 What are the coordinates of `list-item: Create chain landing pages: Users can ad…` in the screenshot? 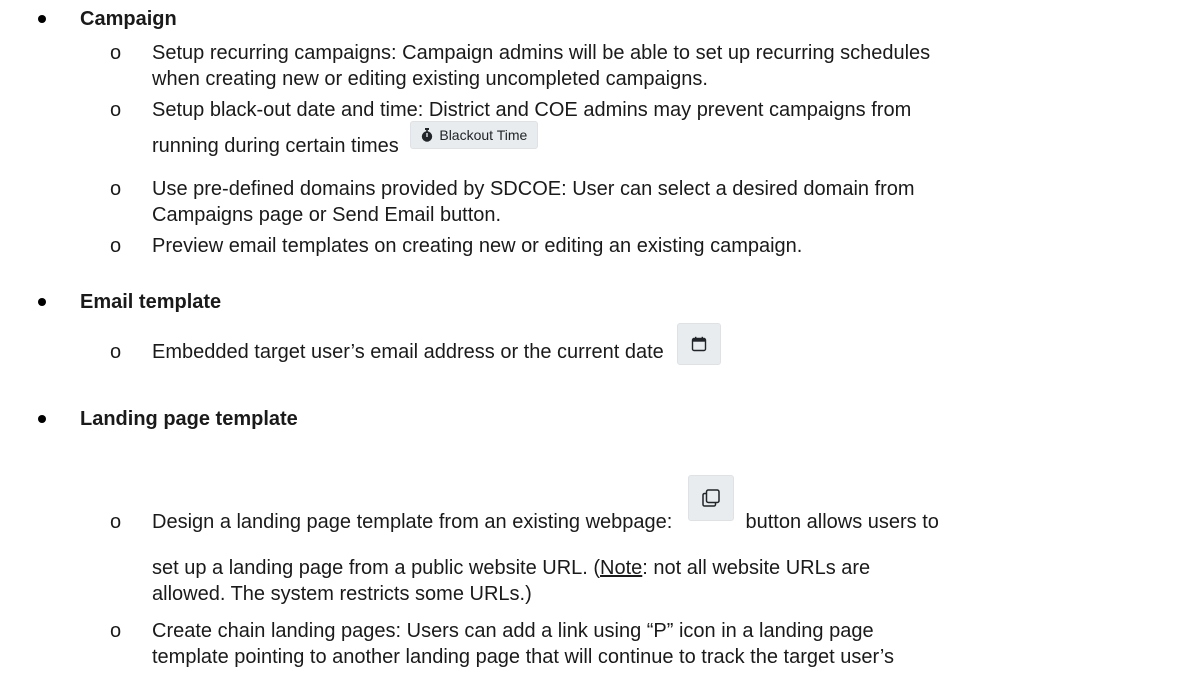 It's located at (662, 644).